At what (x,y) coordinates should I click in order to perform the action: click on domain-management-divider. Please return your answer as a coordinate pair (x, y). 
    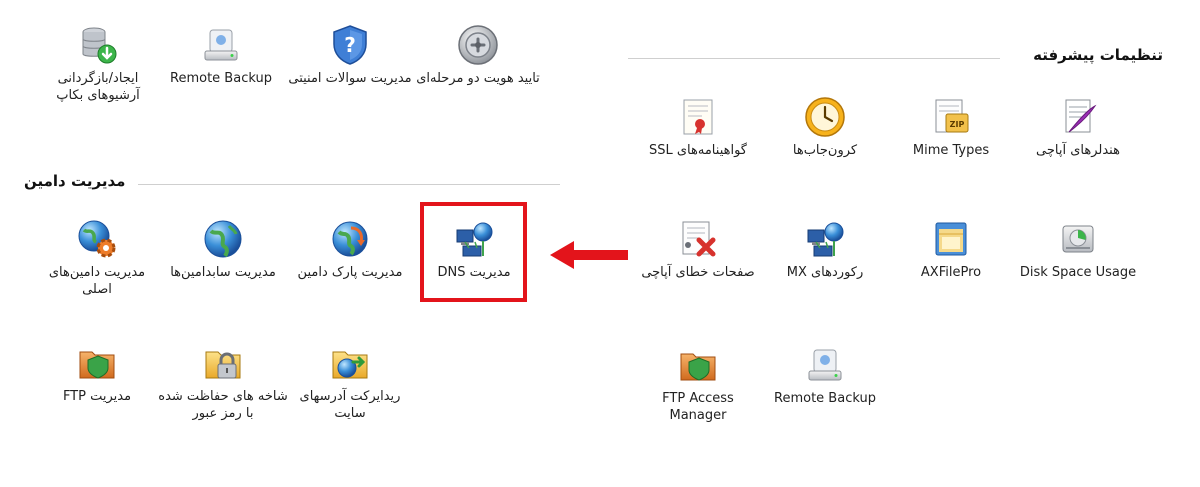
    Looking at the image, I should click on (349, 184).